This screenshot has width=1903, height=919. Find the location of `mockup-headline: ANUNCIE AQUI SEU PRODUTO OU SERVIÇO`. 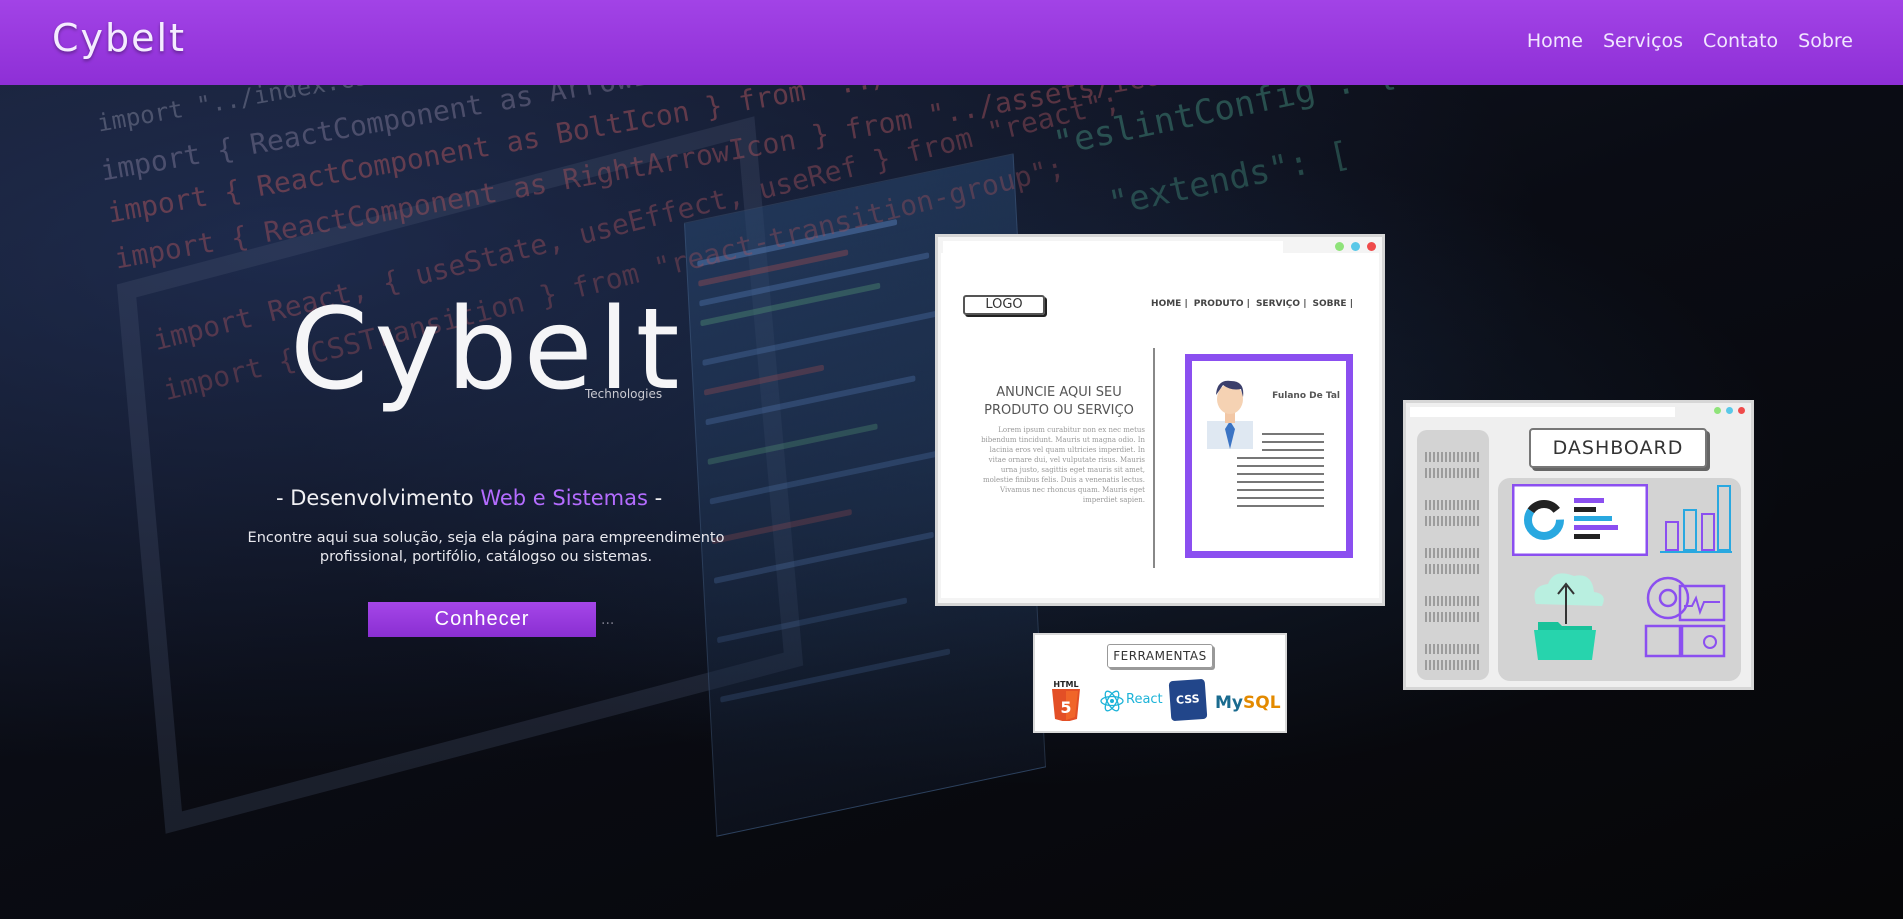

mockup-headline: ANUNCIE AQUI SEU PRODUTO OU SERVIÇO is located at coordinates (1059, 401).